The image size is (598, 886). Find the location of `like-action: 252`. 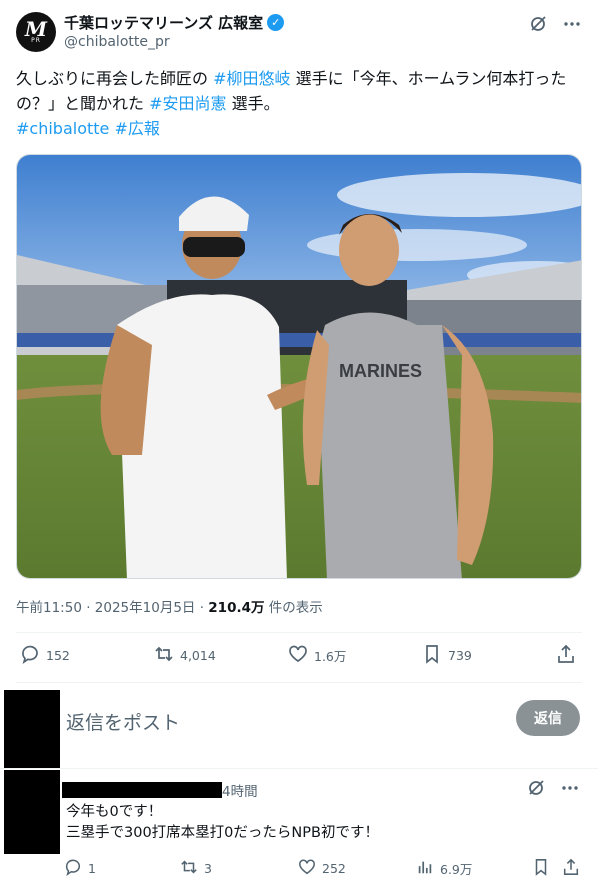

like-action: 252 is located at coordinates (322, 868).